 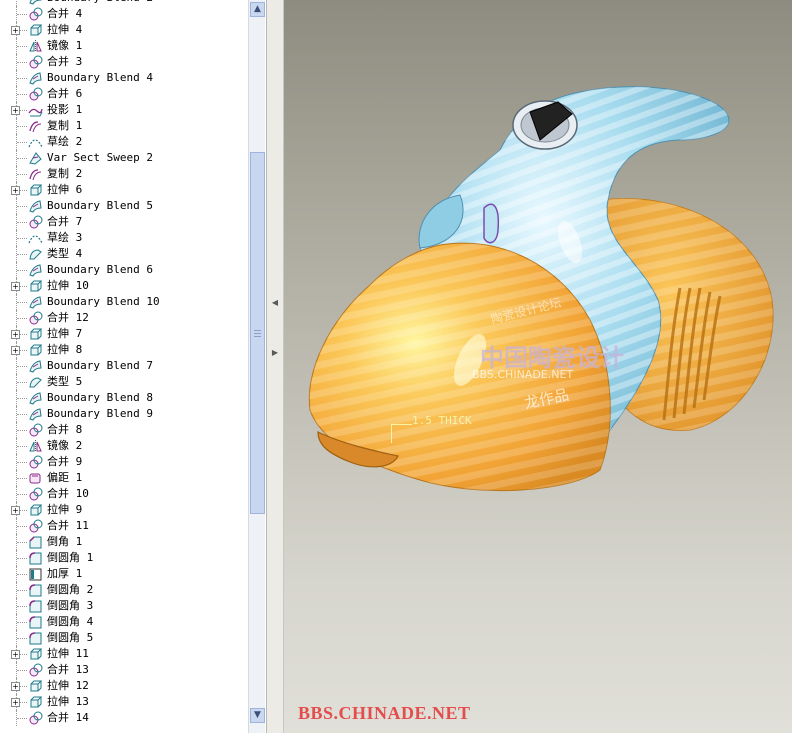 I want to click on tree-item-label: 合并 8, so click(x=65, y=429).